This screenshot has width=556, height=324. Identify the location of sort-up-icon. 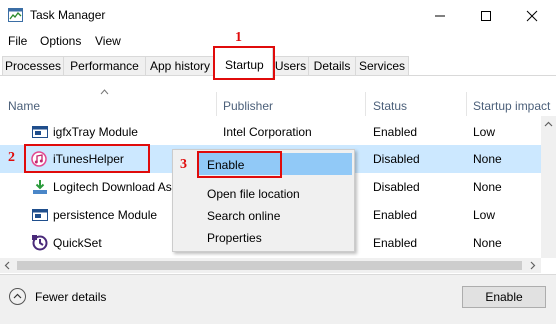
(104, 92).